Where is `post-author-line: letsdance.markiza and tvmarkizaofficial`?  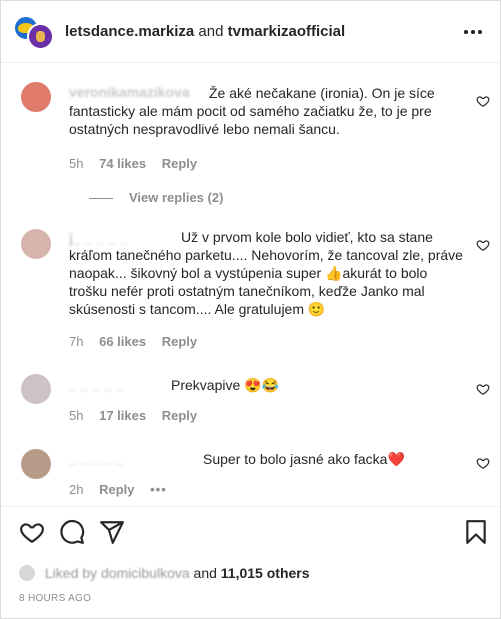
post-author-line: letsdance.markiza and tvmarkizaofficial is located at coordinates (205, 31).